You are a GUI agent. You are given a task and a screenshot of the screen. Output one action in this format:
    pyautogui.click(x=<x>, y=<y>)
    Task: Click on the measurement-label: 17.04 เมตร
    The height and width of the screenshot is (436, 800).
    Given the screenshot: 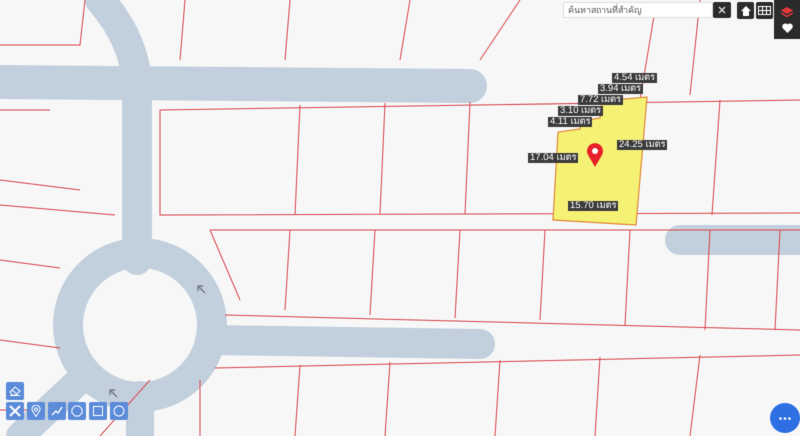 What is the action you would take?
    pyautogui.click(x=553, y=158)
    